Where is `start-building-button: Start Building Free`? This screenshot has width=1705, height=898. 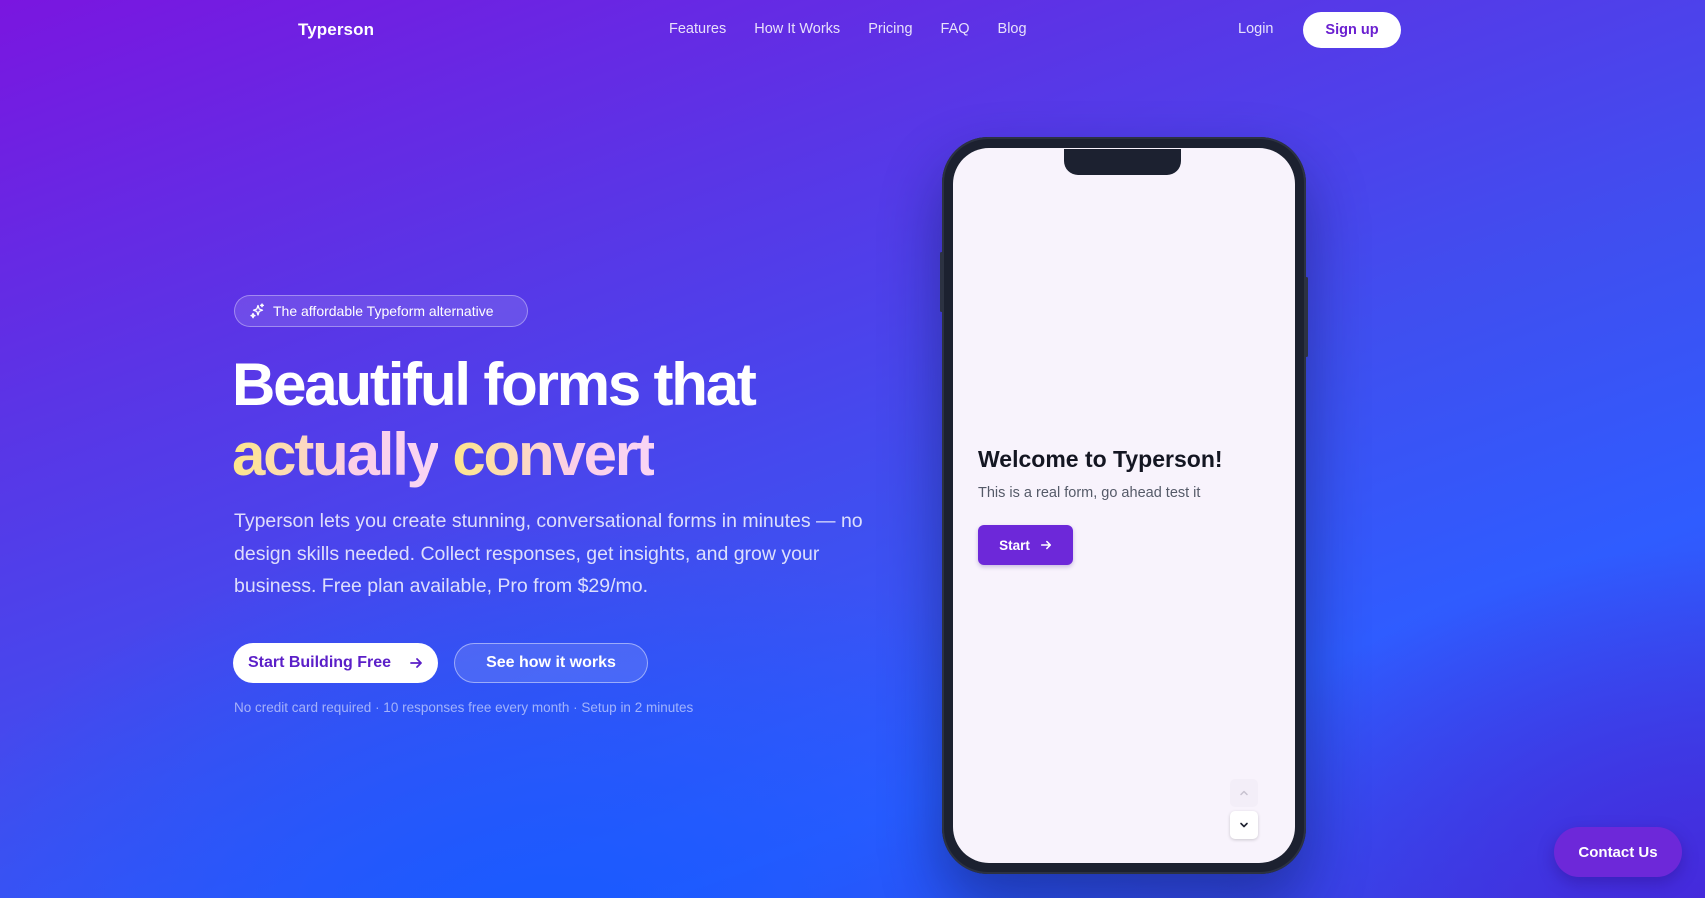 start-building-button: Start Building Free is located at coordinates (335, 663).